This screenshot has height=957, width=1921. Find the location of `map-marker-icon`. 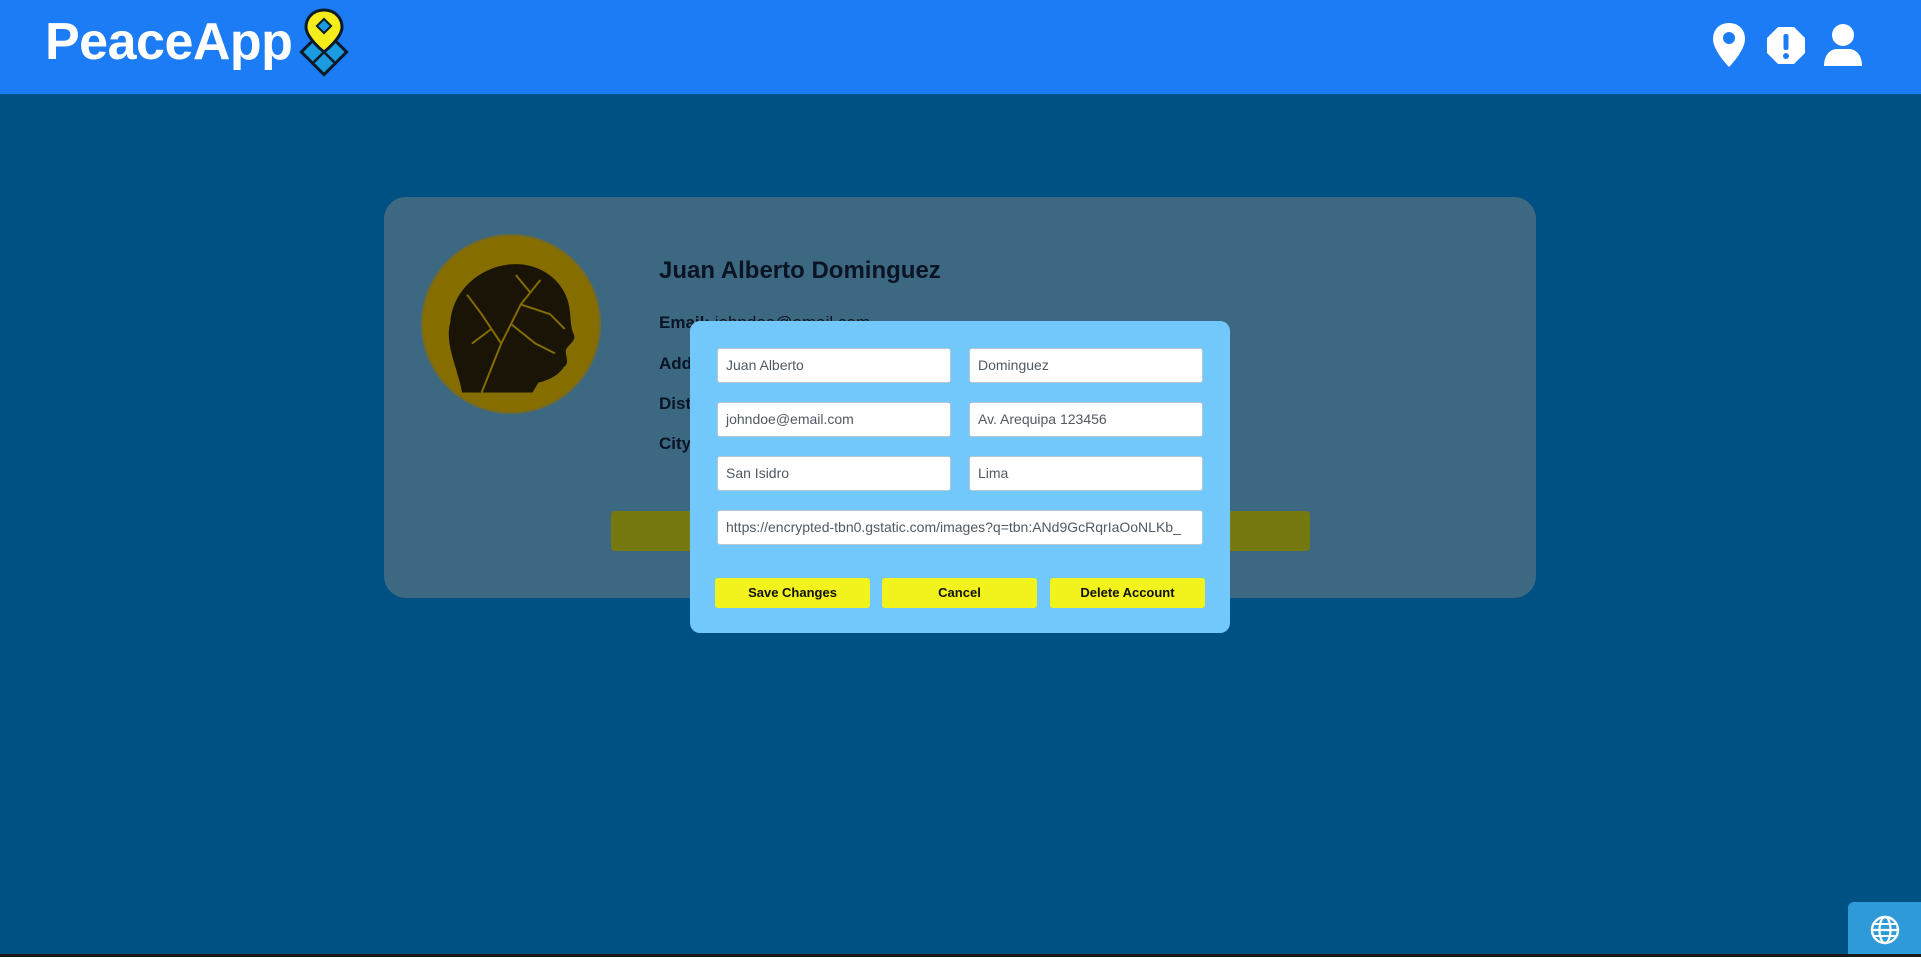

map-marker-icon is located at coordinates (1729, 45).